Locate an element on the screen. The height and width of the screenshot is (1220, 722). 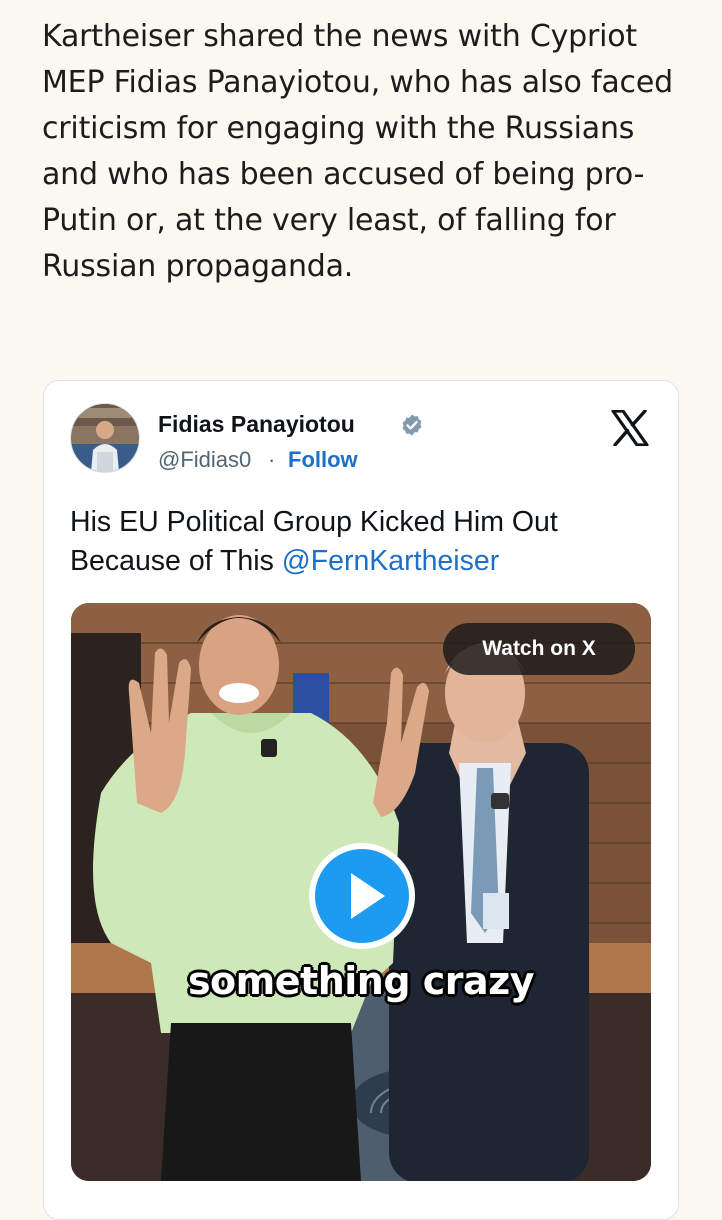
avatar-photo is located at coordinates (105, 438).